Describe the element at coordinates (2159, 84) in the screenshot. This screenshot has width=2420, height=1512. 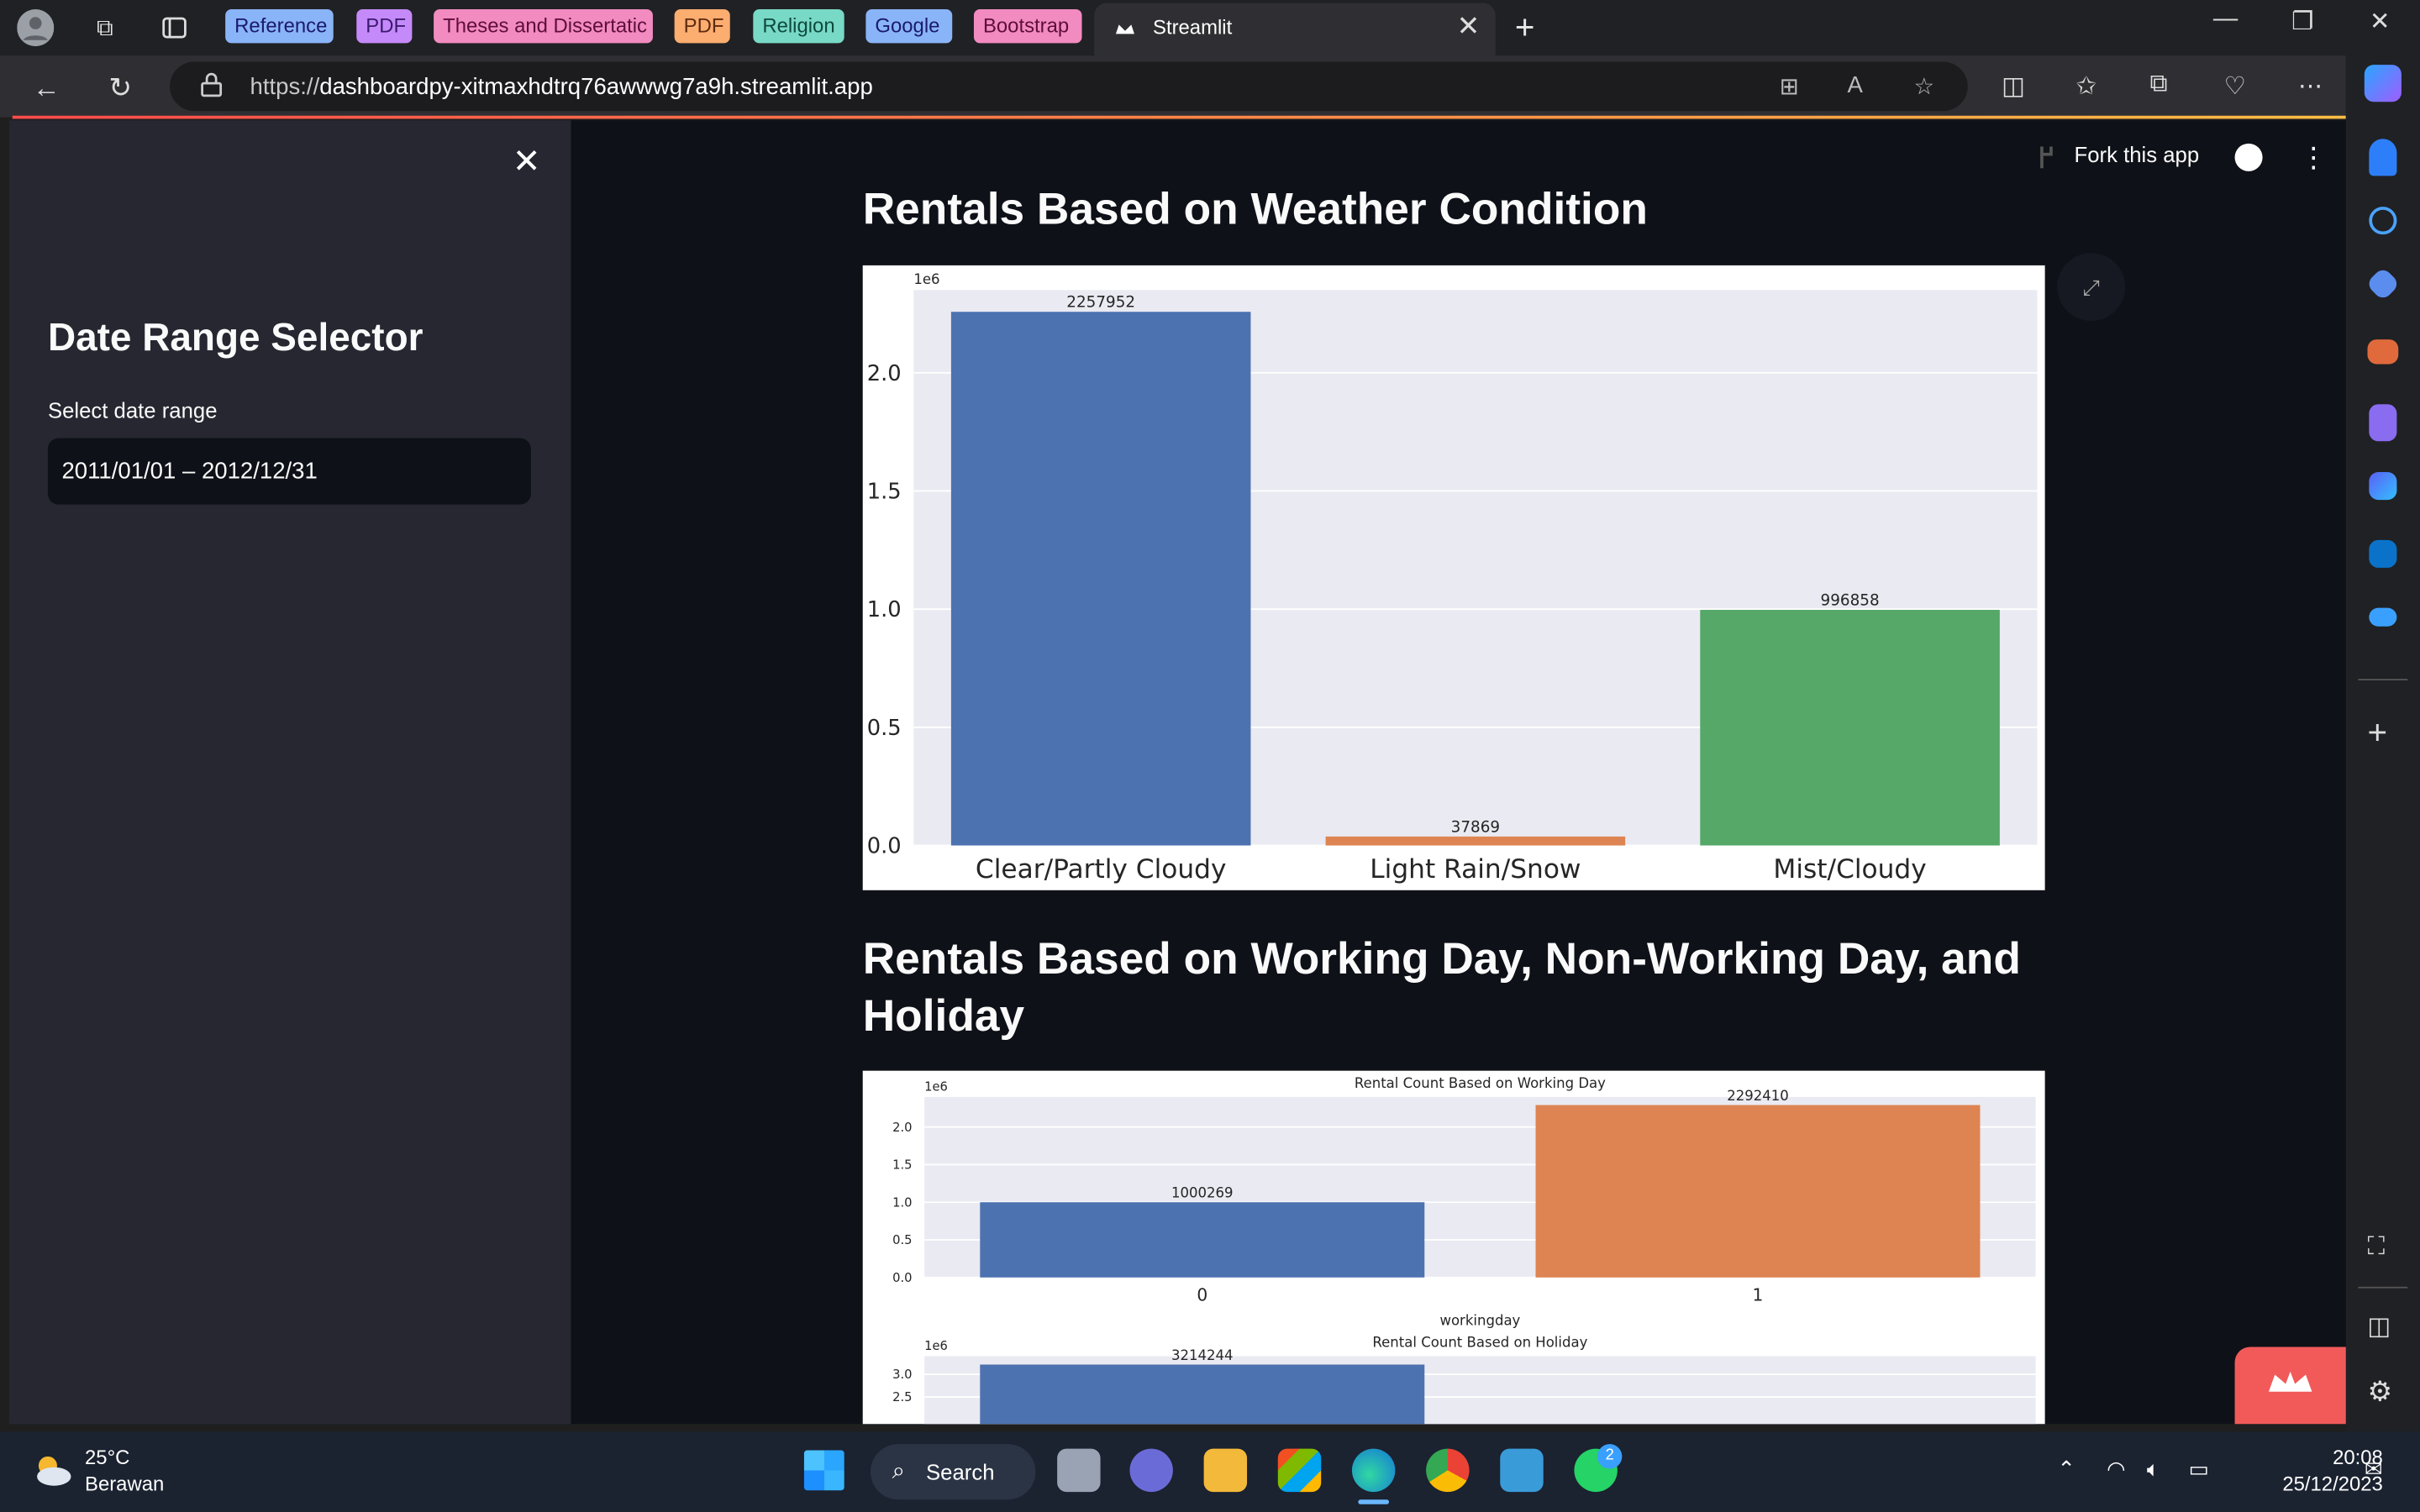
I see `collections-icon: ⧉` at that location.